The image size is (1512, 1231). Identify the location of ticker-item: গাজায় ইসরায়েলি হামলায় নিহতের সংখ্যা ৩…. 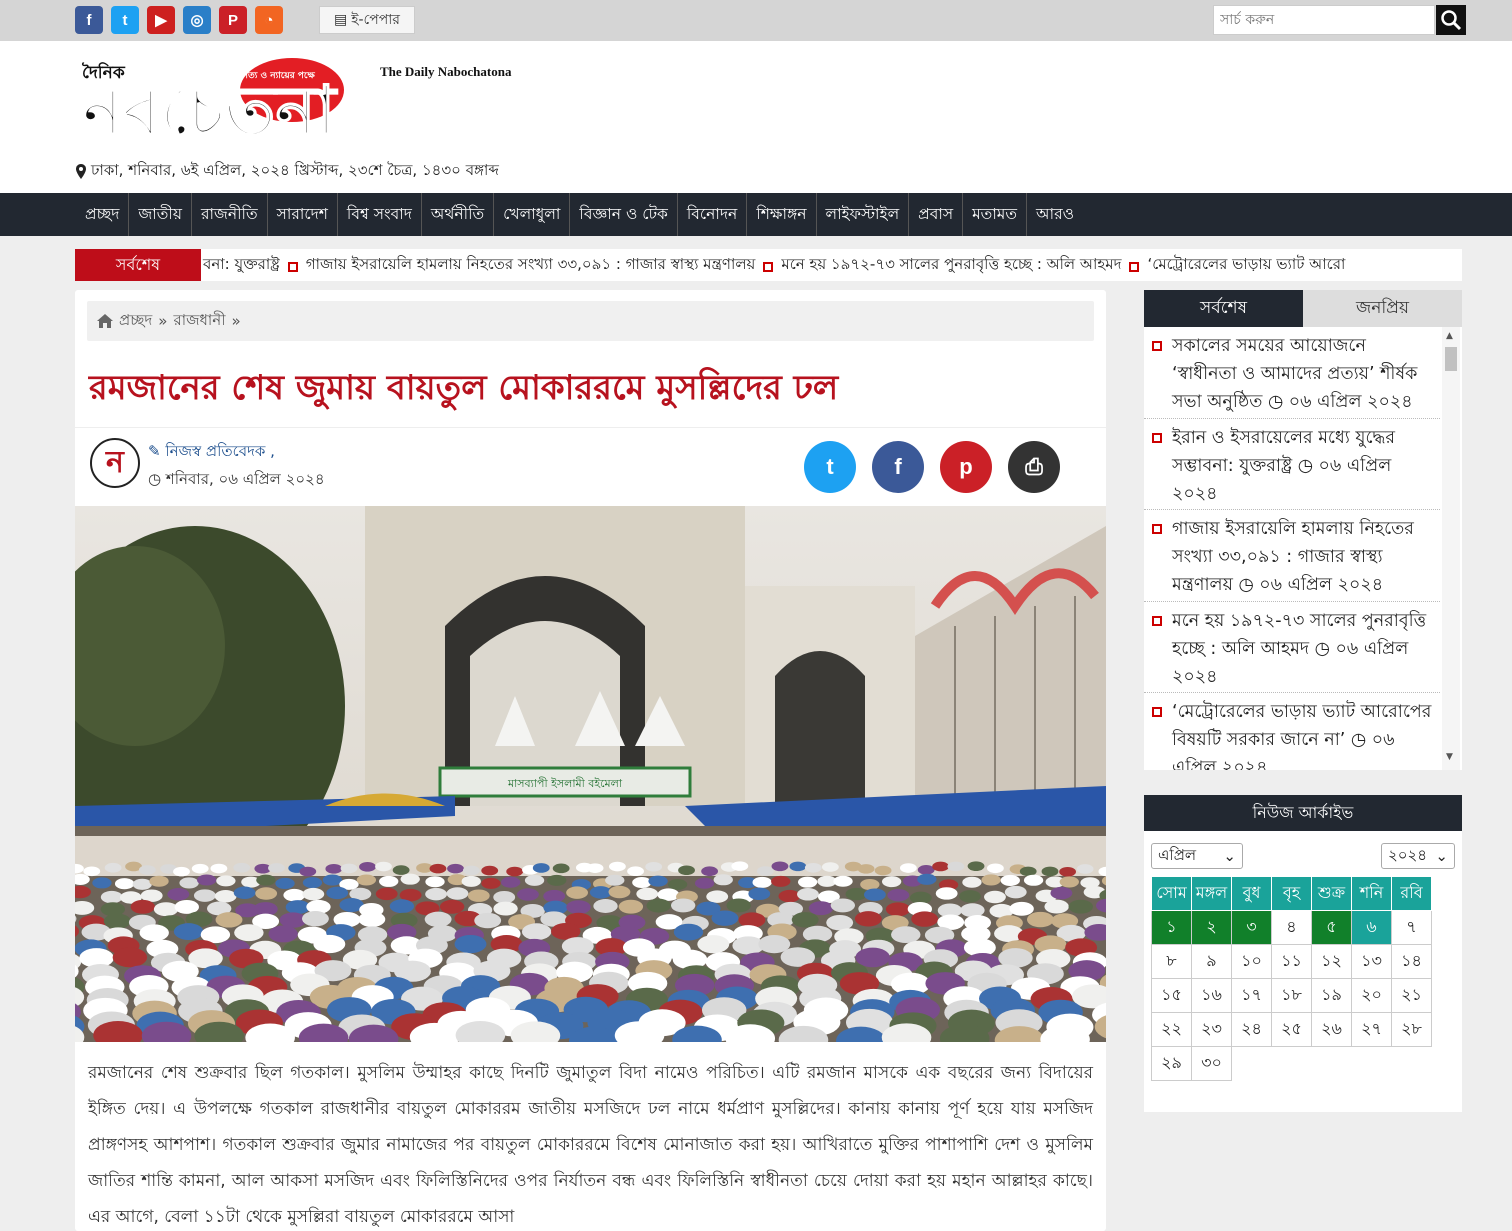
(531, 265).